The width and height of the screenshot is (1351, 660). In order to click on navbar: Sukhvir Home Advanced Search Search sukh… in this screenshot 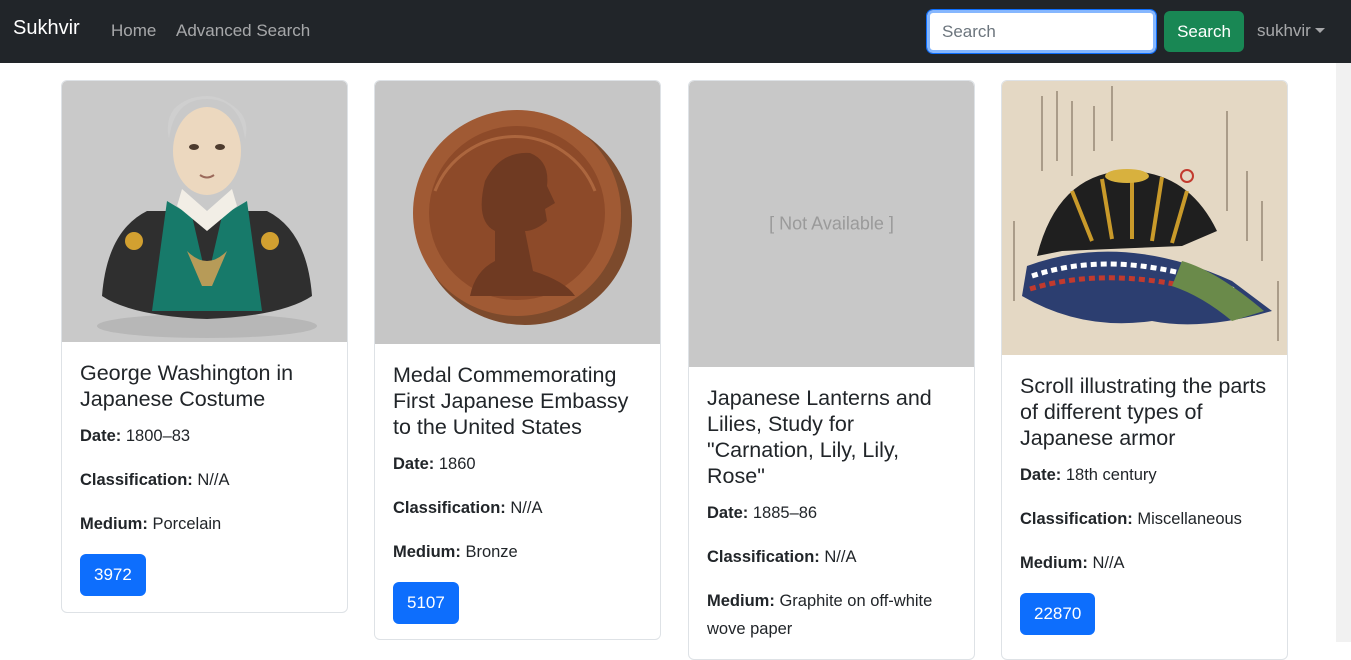, I will do `click(675, 31)`.